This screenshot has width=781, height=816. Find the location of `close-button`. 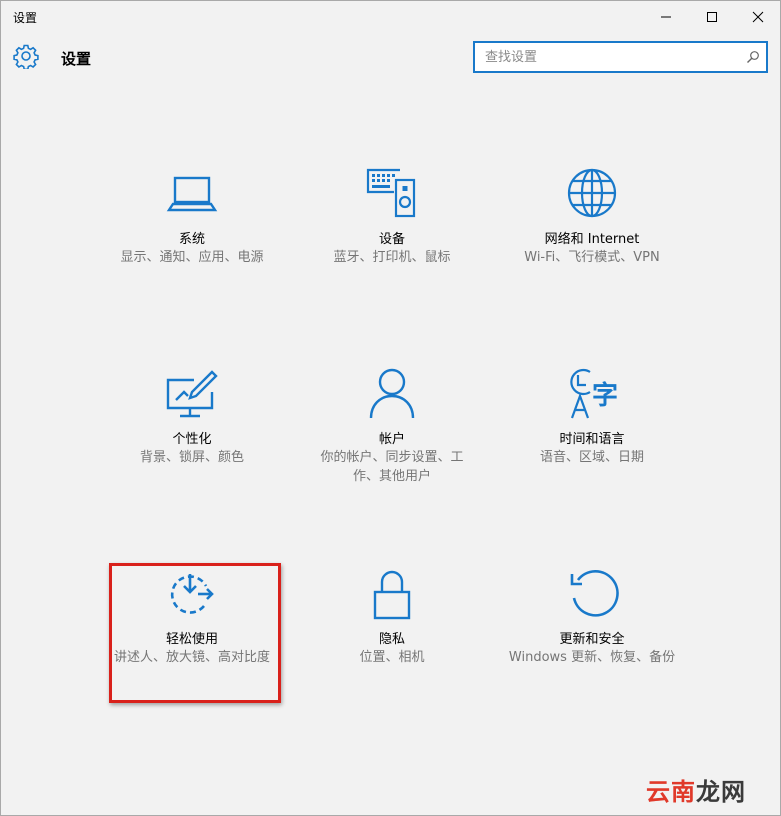

close-button is located at coordinates (758, 17).